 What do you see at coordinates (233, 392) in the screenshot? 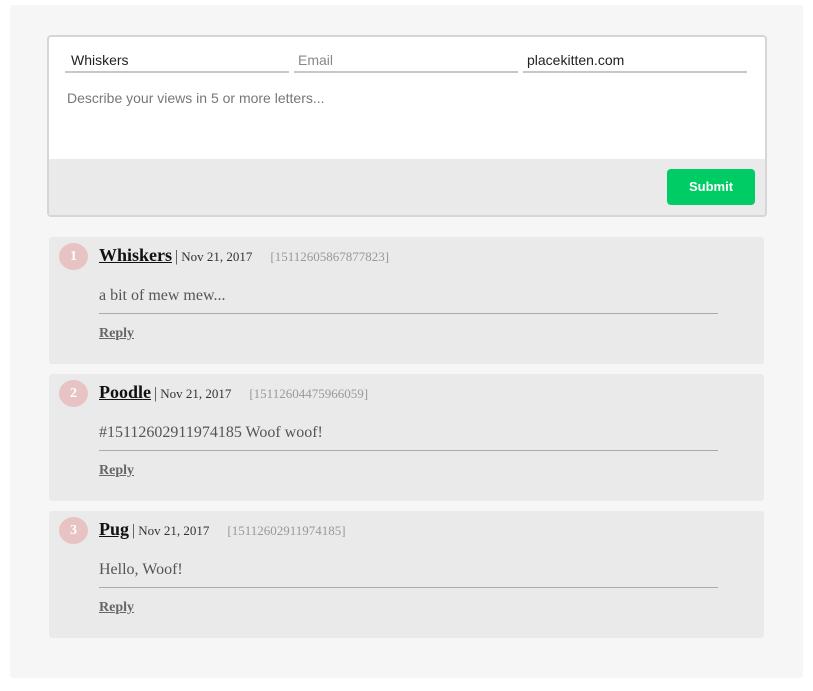
I see `comment-header: Poodle | Nov 21, 2017 [15112604475966059]` at bounding box center [233, 392].